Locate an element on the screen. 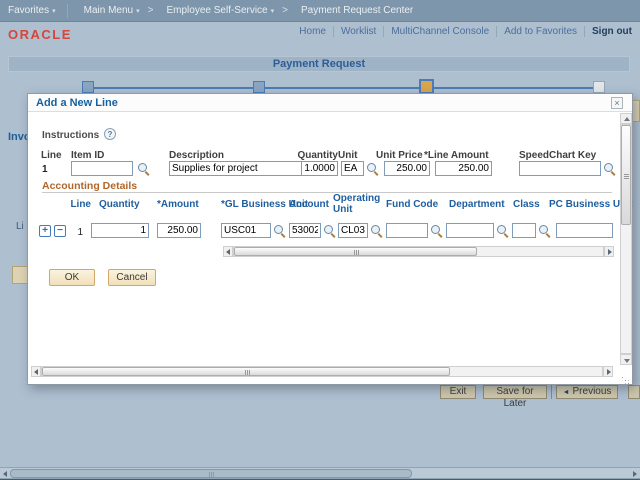 The width and height of the screenshot is (640, 480). operating-unit-lookup-icon is located at coordinates (377, 231).